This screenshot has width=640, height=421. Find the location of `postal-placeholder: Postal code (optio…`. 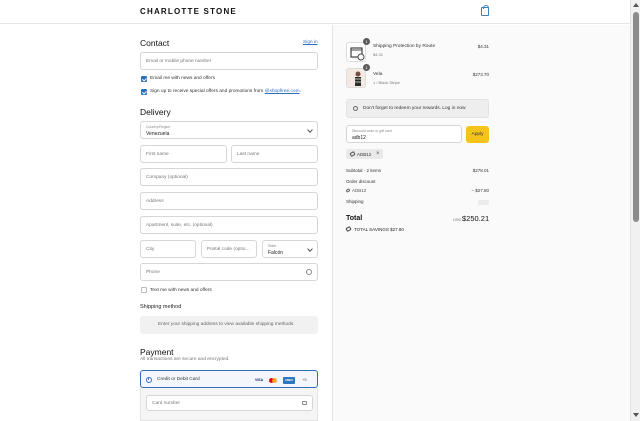

postal-placeholder: Postal code (optio… is located at coordinates (229, 249).